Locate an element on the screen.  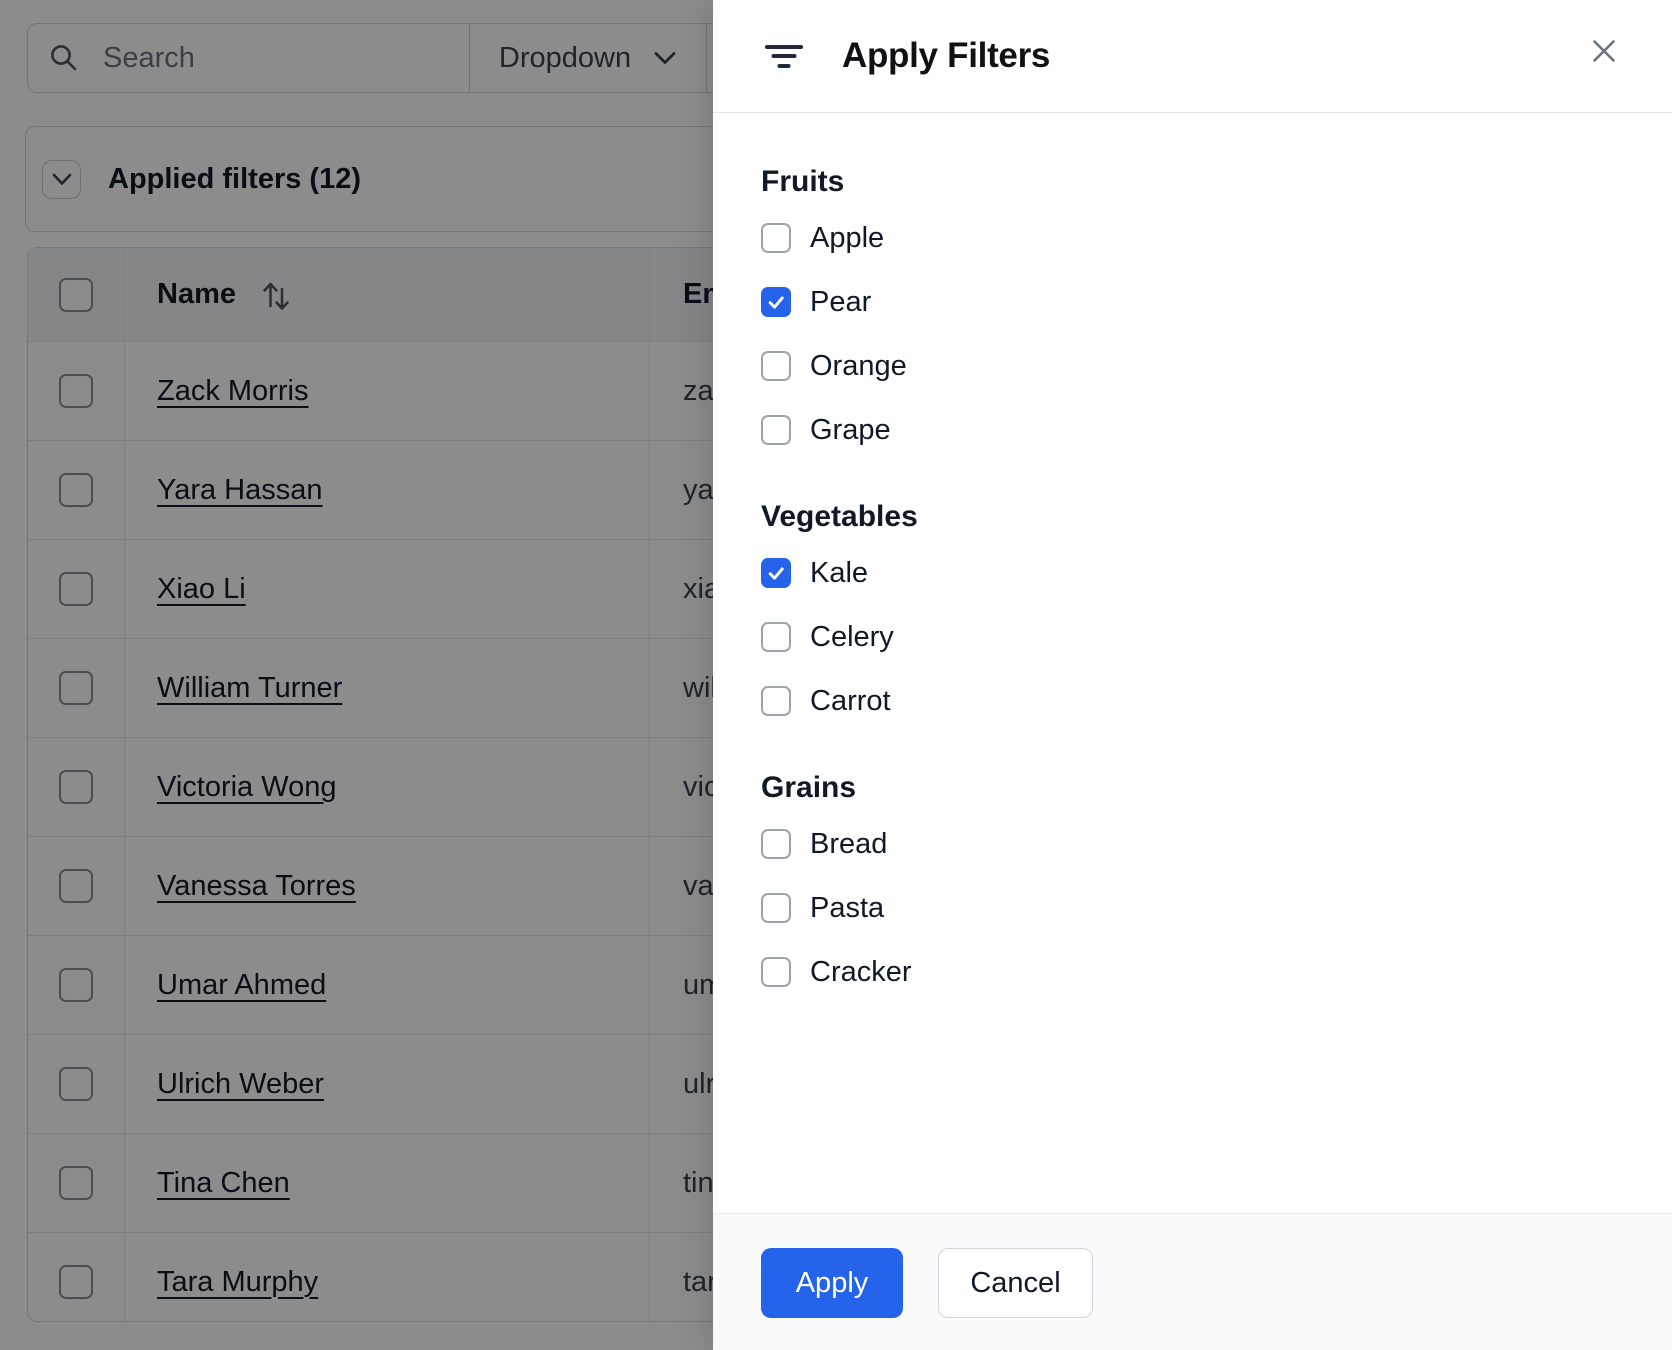
filter-option-bread: Bread is located at coordinates (1196, 844).